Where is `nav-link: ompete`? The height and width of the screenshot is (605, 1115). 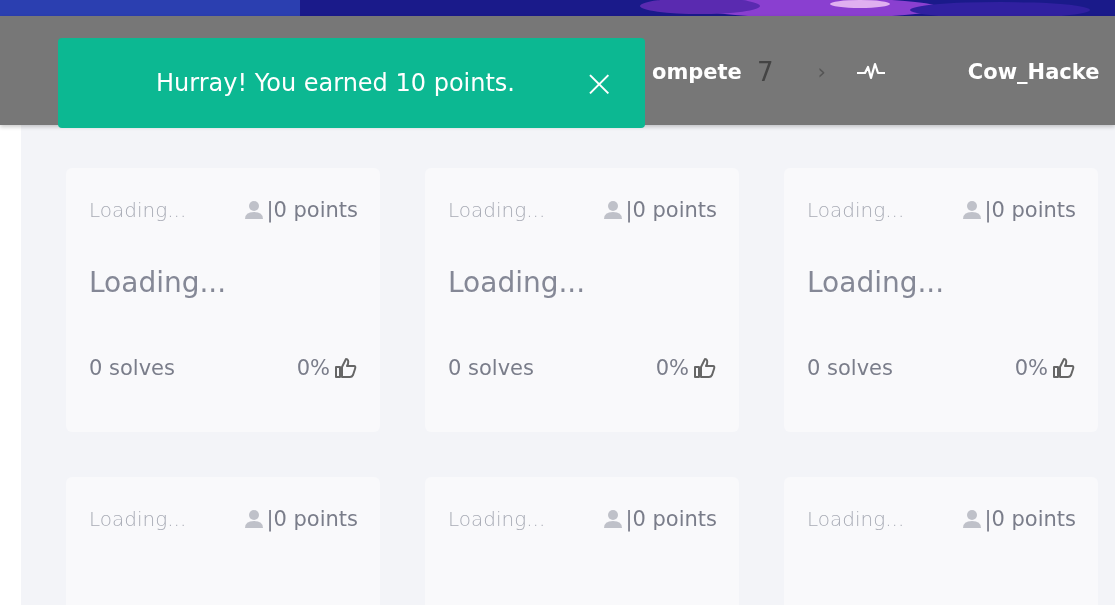 nav-link: ompete is located at coordinates (697, 71).